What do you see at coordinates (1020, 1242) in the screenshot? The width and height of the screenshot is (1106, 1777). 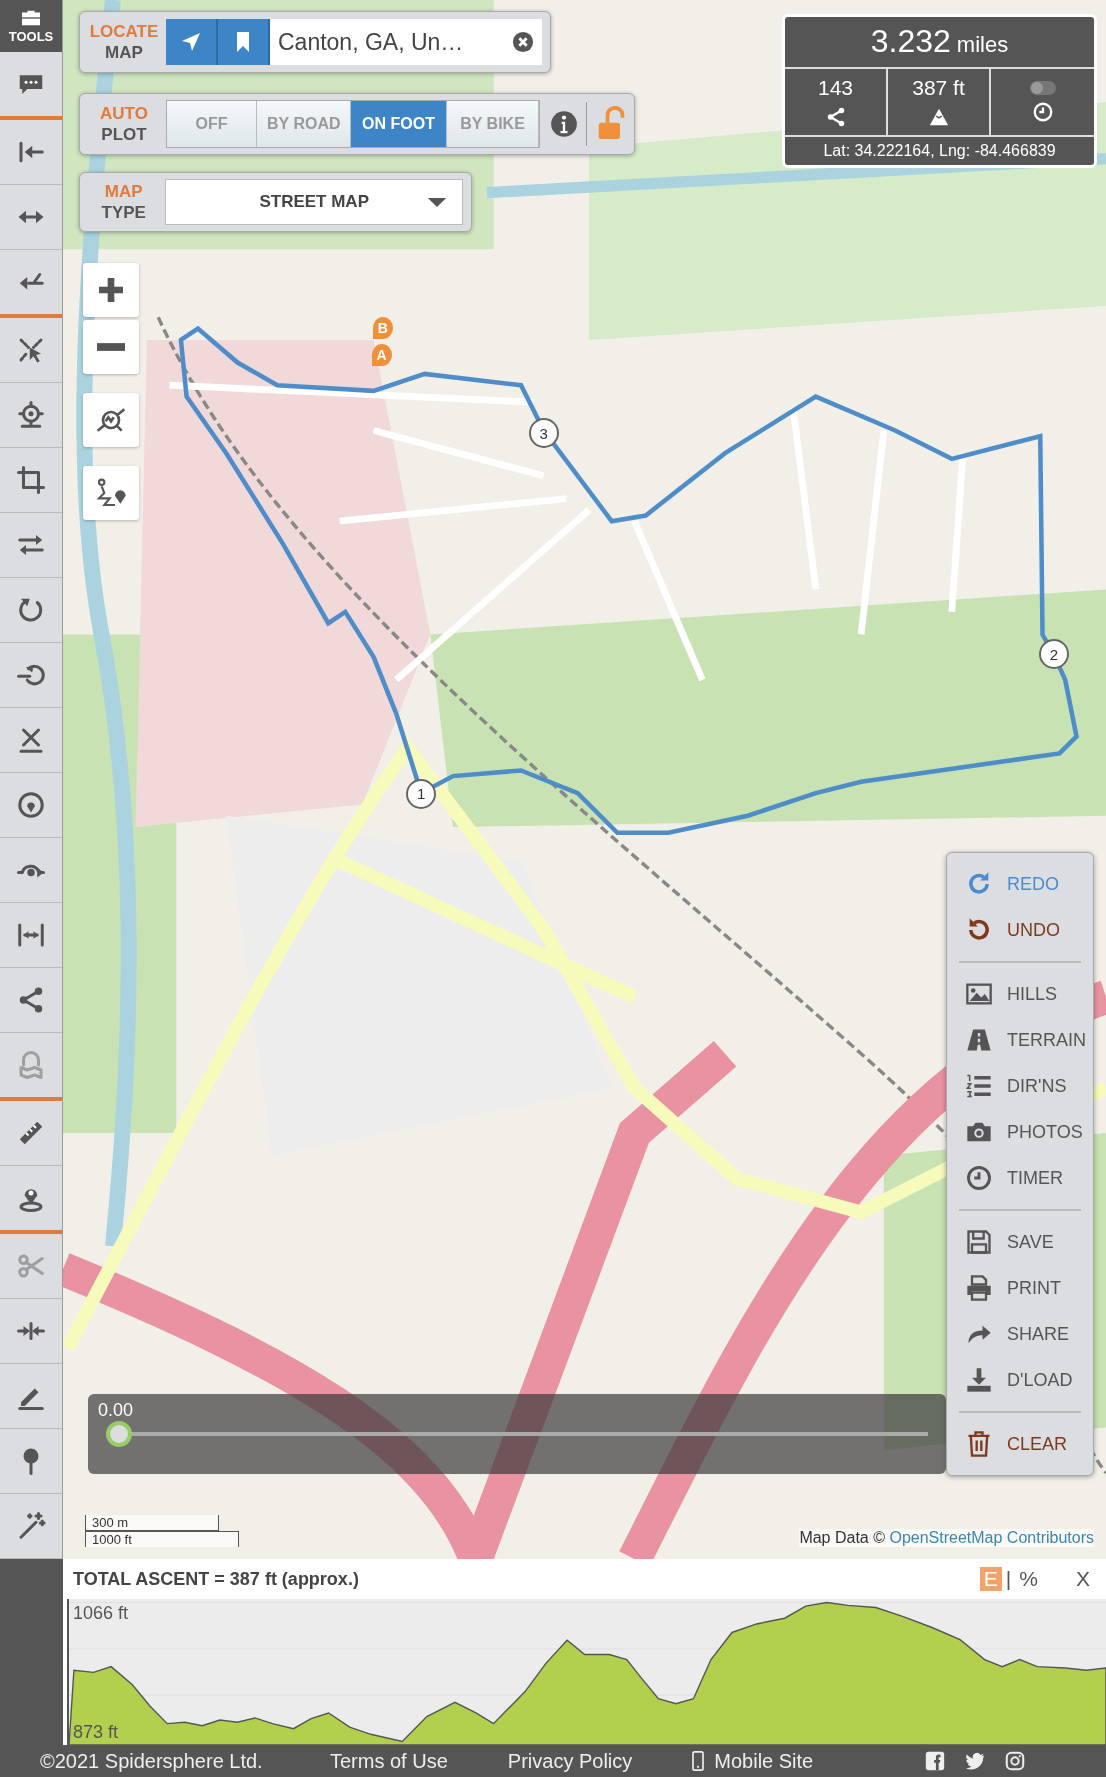 I see `menu-item: SAVE` at bounding box center [1020, 1242].